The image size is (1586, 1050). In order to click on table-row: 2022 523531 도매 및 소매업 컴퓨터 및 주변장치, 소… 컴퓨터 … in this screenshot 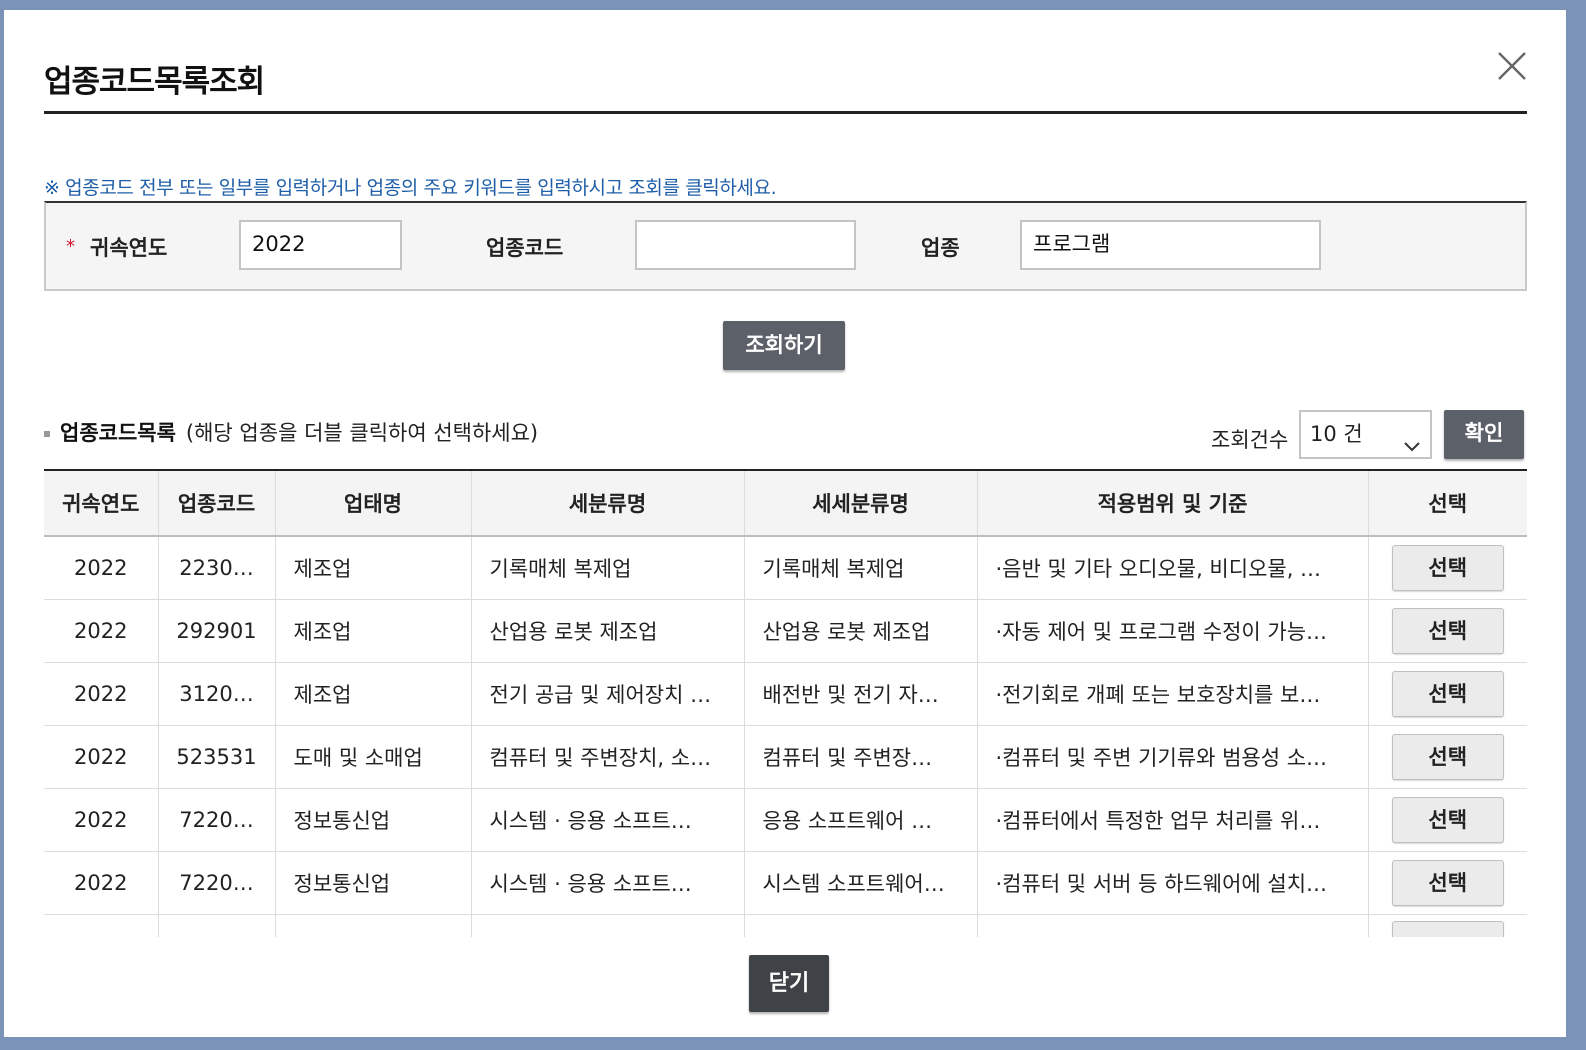, I will do `click(785, 757)`.